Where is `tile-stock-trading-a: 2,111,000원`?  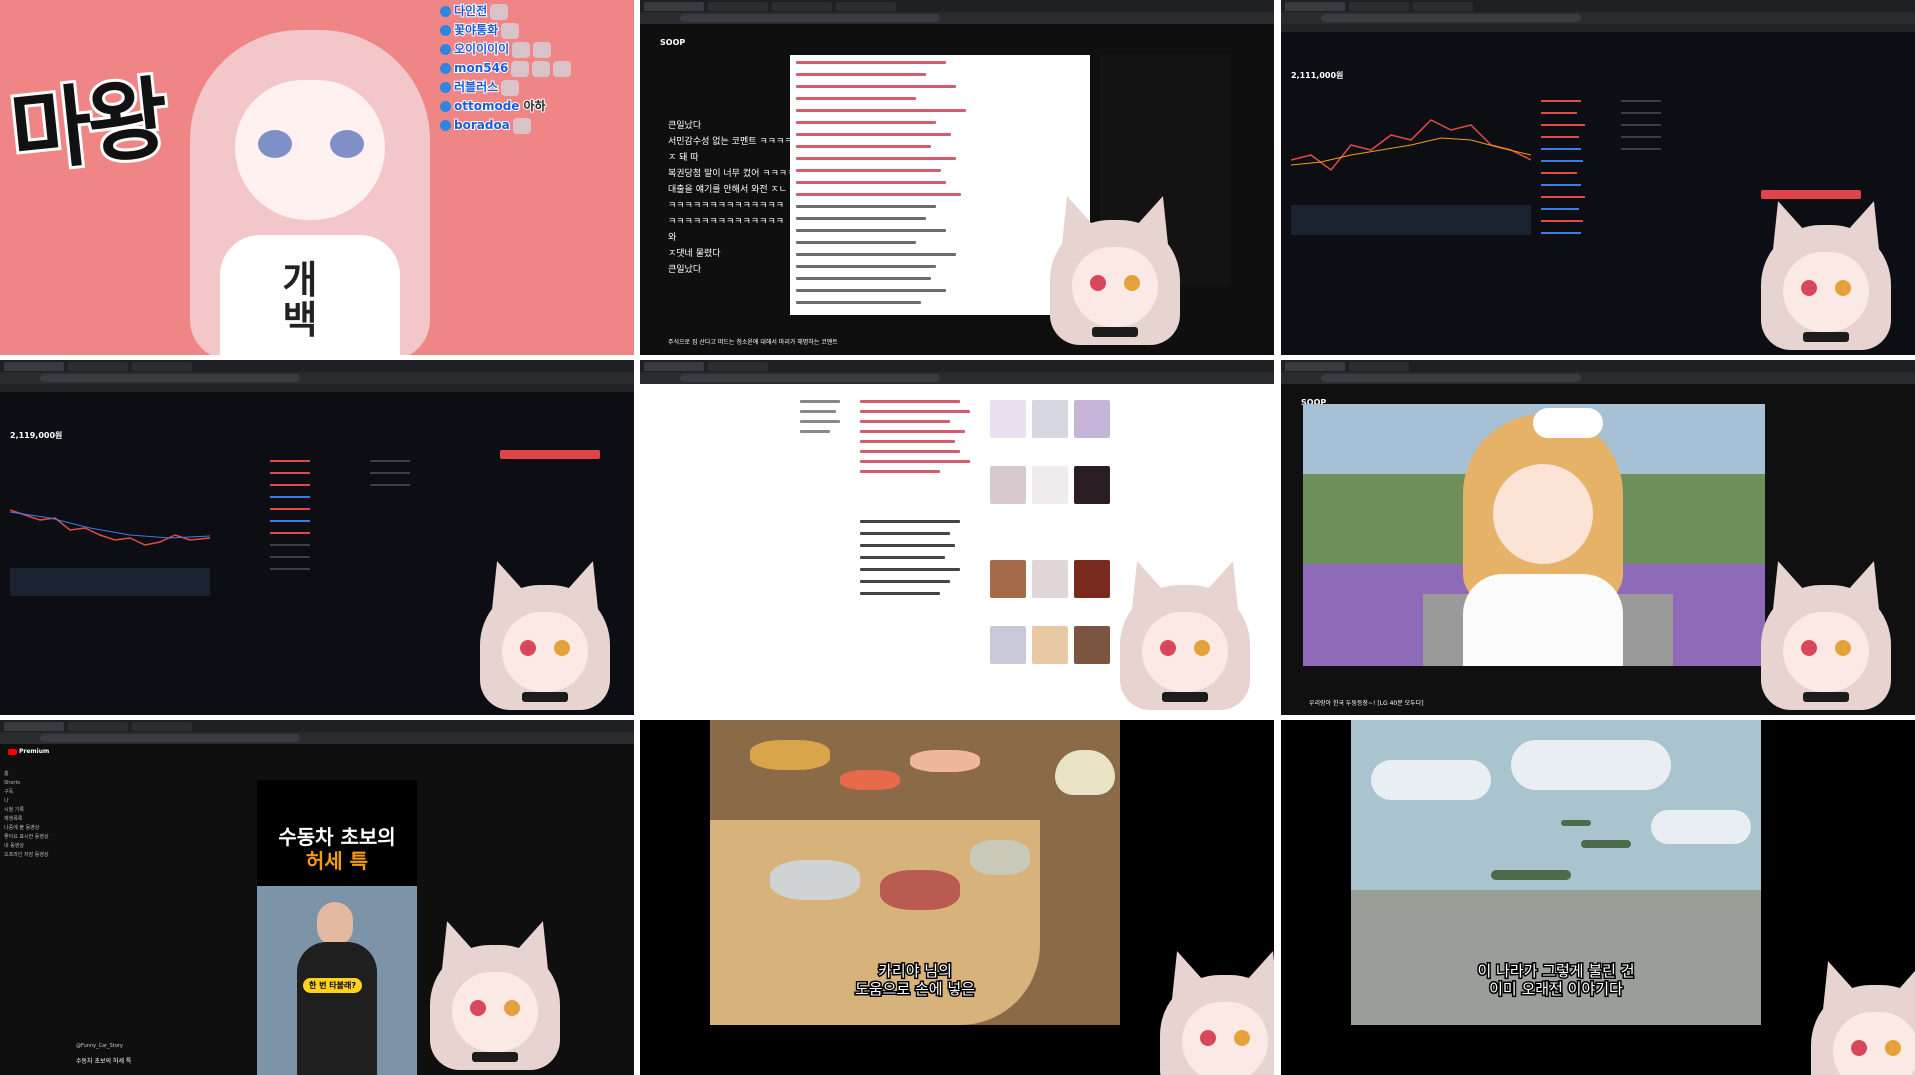
tile-stock-trading-a: 2,111,000원 is located at coordinates (1598, 177).